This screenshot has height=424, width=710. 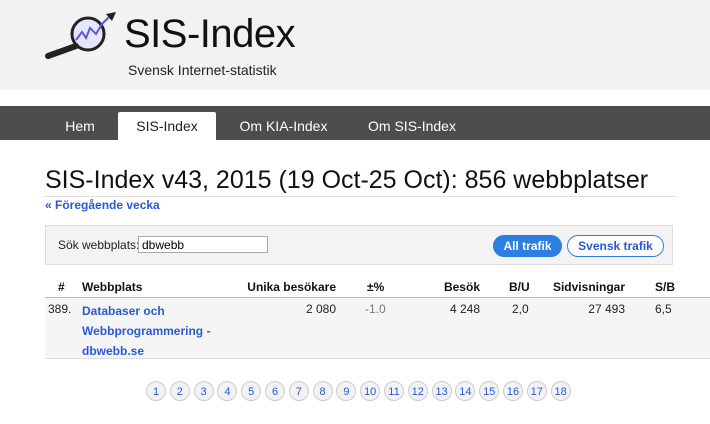 What do you see at coordinates (359, 245) in the screenshot?
I see `search-panel: Sök webbplats: All trafik Svensk trafik` at bounding box center [359, 245].